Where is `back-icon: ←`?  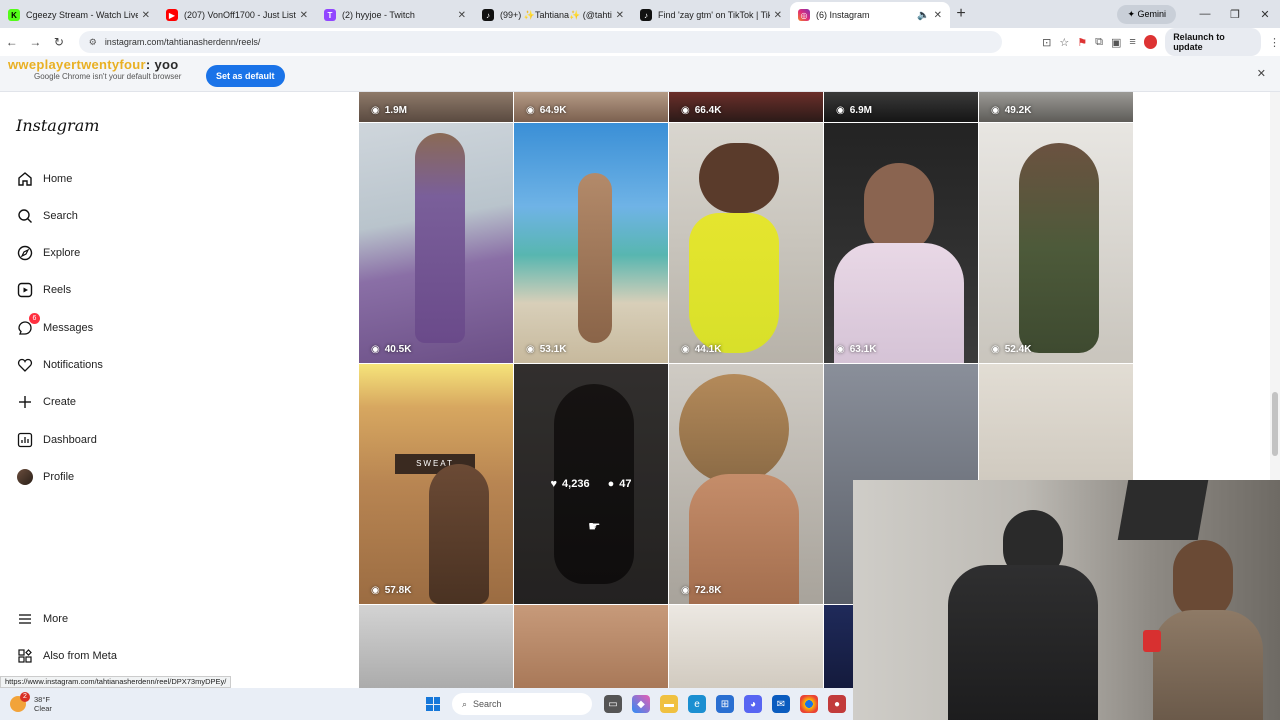
back-icon: ← is located at coordinates (12, 42).